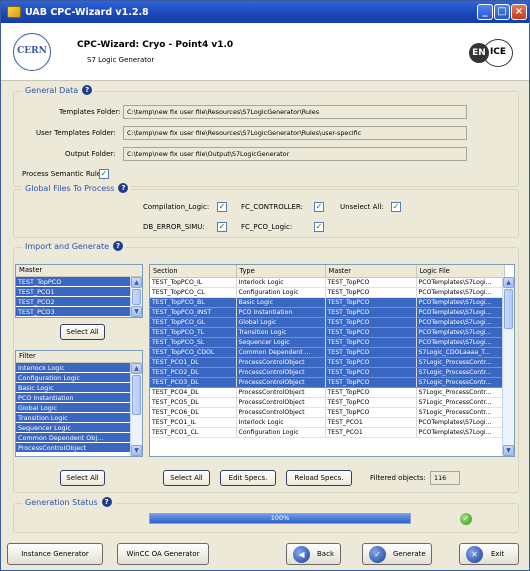  Describe the element at coordinates (281, 312) in the screenshot. I see `cell-type: PCO Instantiation` at that location.